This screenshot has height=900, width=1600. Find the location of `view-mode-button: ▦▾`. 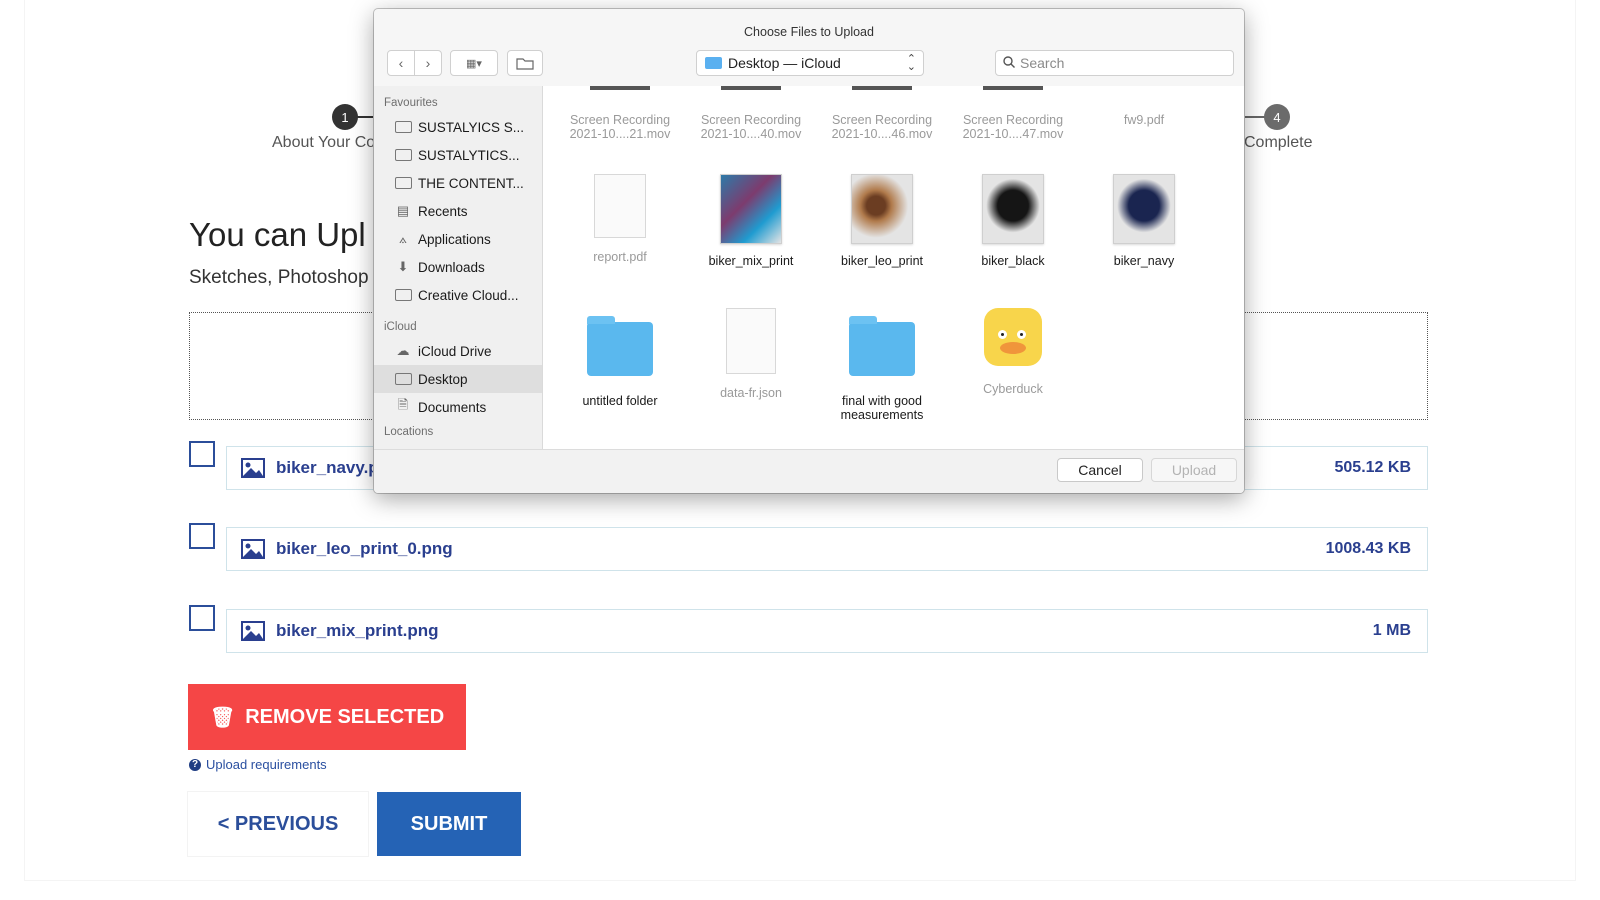

view-mode-button: ▦▾ is located at coordinates (474, 63).